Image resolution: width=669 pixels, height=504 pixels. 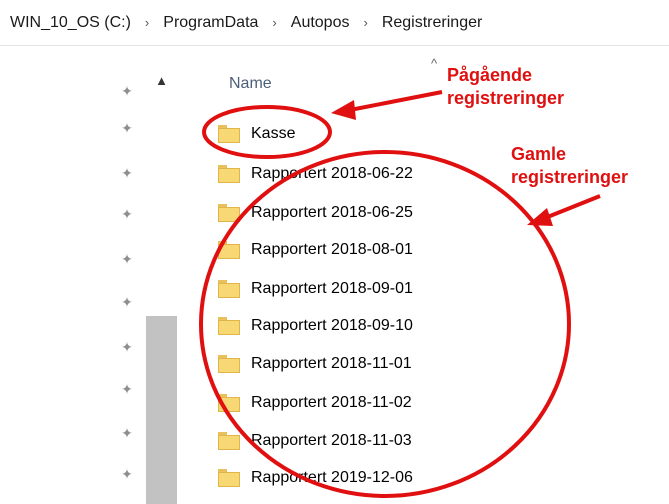 I want to click on list-item: Rapportert 2018-09-01, so click(x=315, y=289).